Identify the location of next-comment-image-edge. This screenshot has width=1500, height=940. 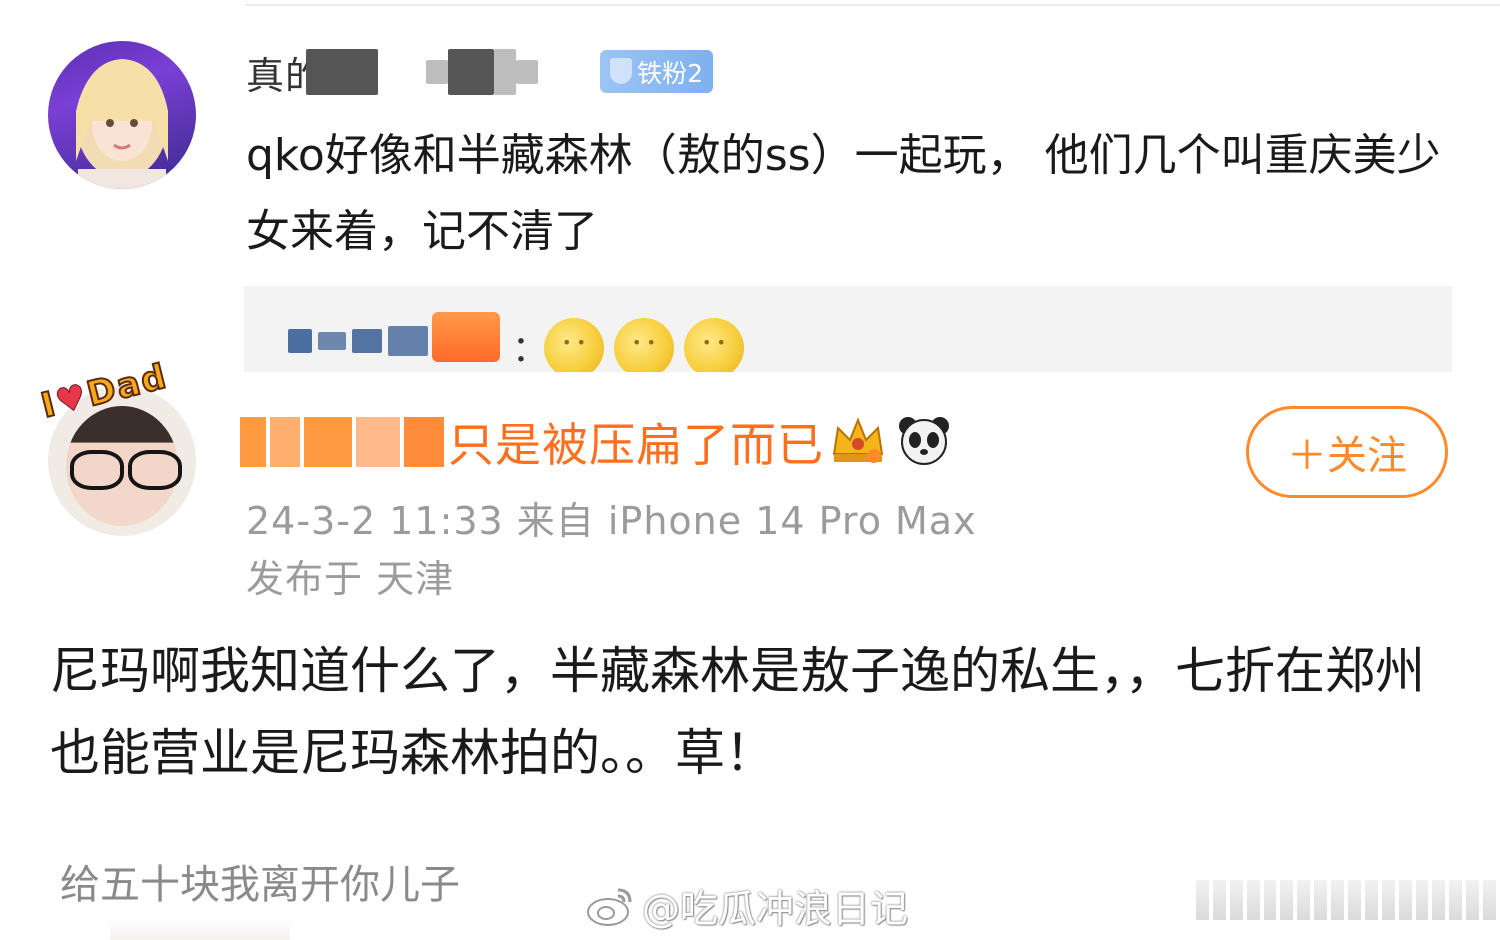
(200, 930).